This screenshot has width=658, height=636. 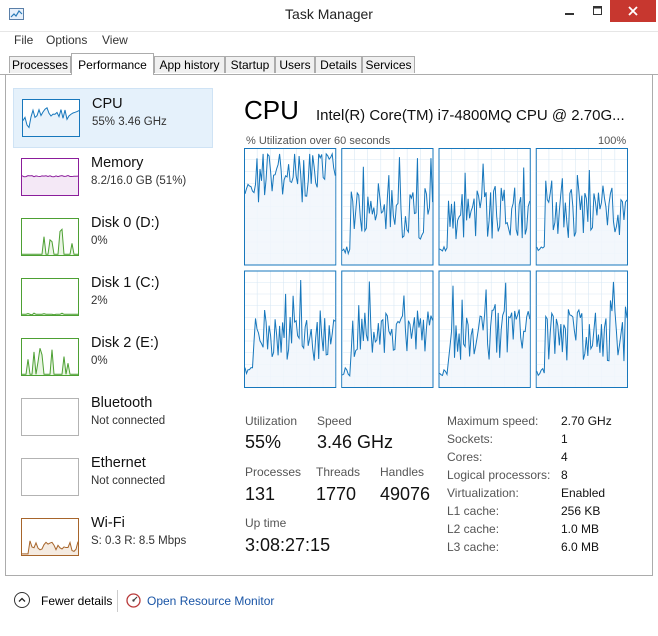 What do you see at coordinates (388, 64) in the screenshot?
I see `tab-services: Services` at bounding box center [388, 64].